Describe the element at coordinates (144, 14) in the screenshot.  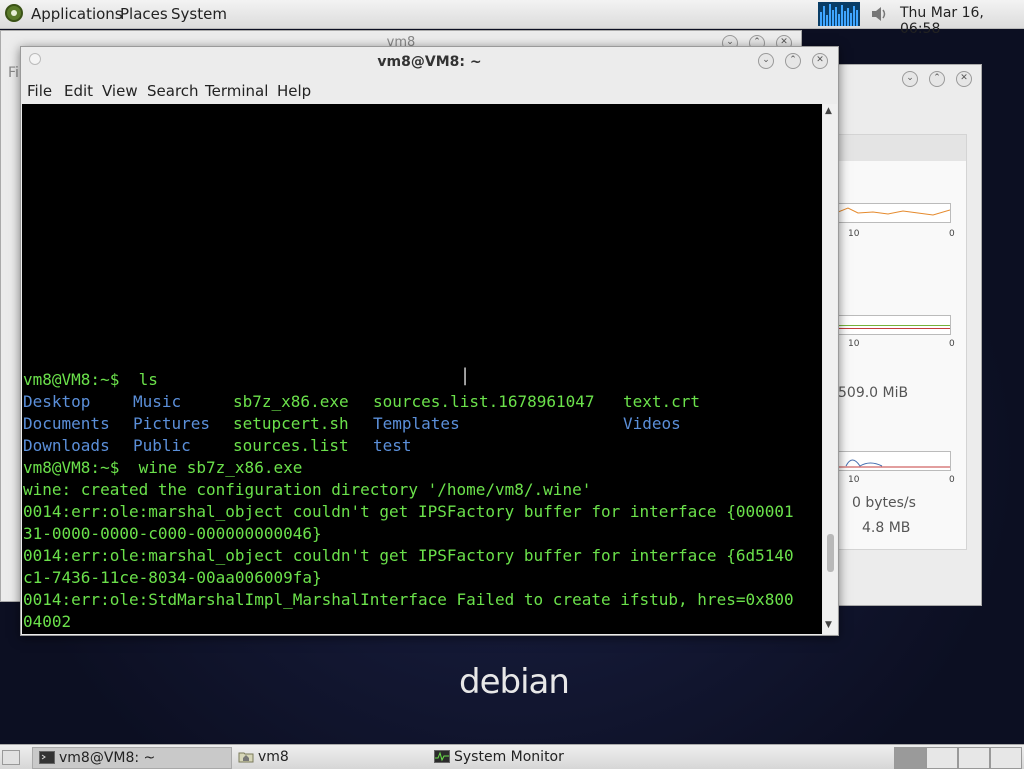
I see `places-menu: Places` at that location.